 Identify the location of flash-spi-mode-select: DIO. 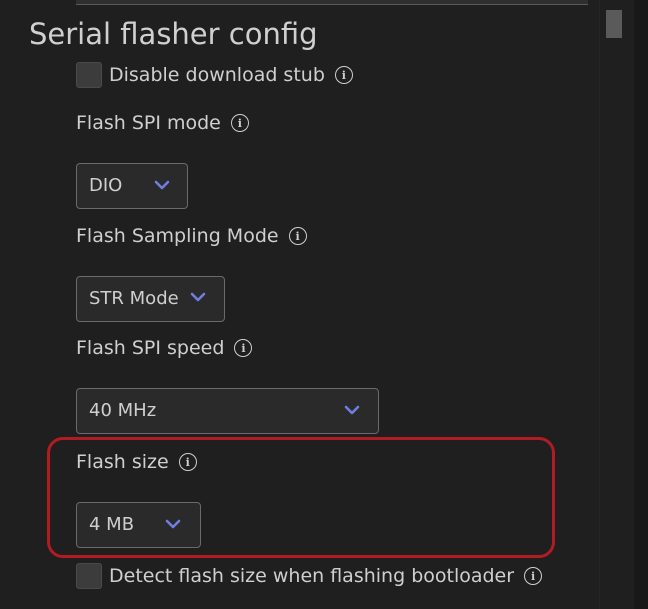
(132, 186).